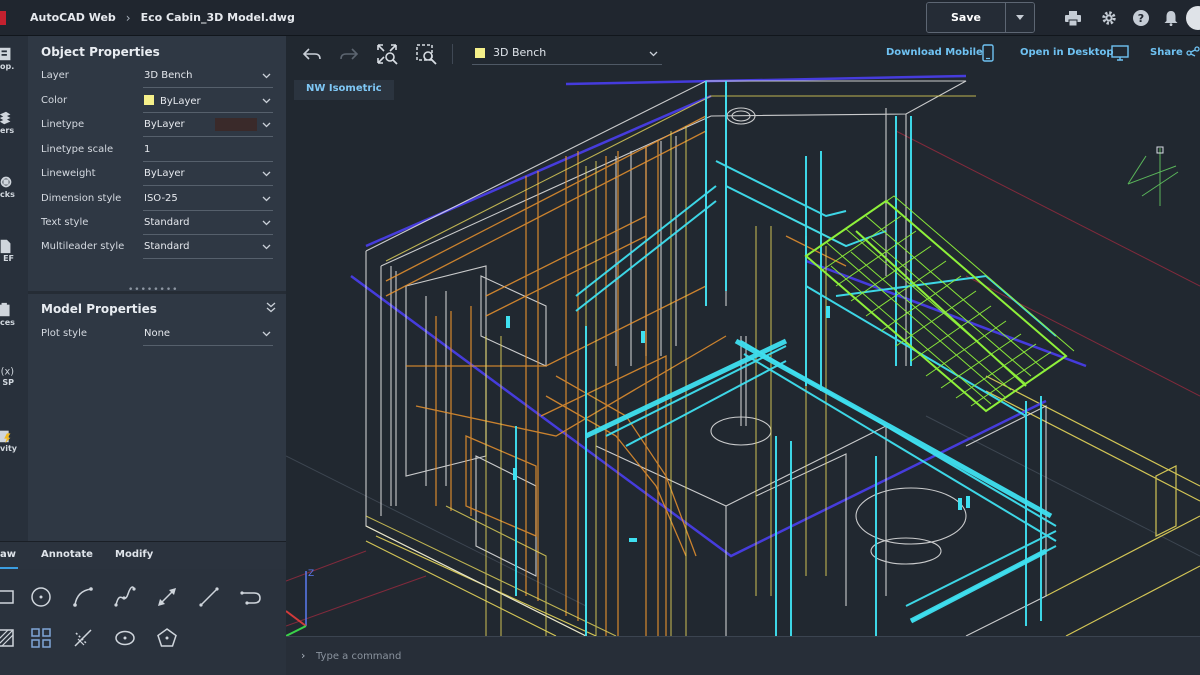  What do you see at coordinates (988, 53) in the screenshot?
I see `mobile-phone-icon` at bounding box center [988, 53].